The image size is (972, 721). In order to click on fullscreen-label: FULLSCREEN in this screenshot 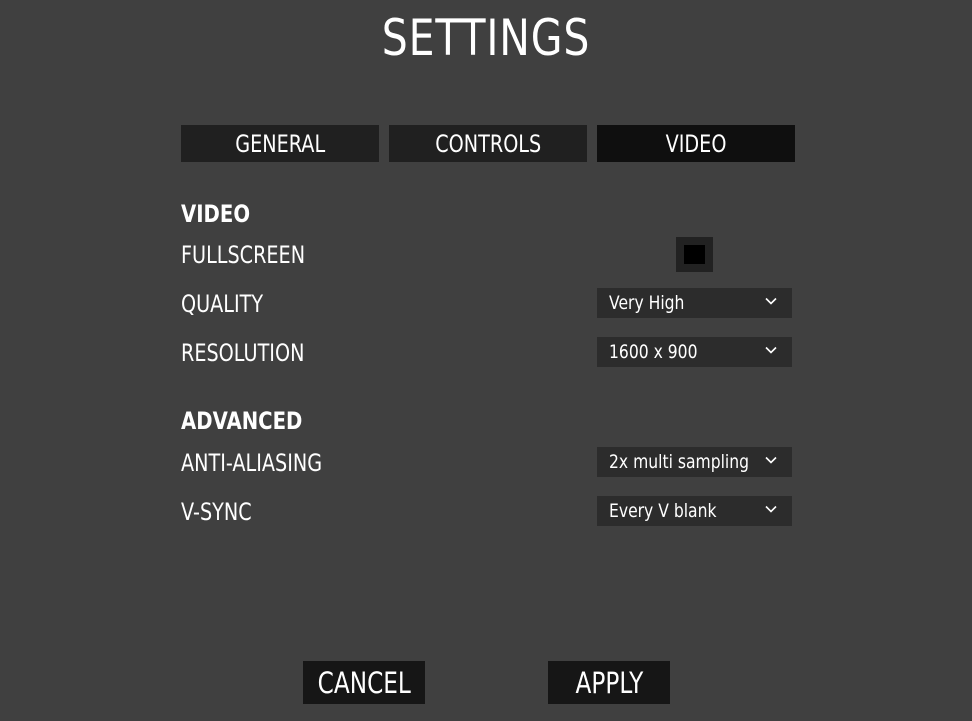, I will do `click(243, 255)`.